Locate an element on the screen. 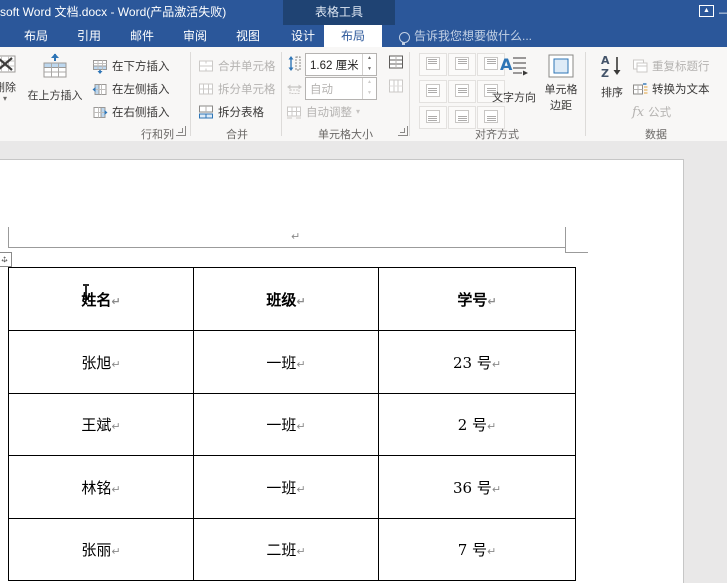 The width and height of the screenshot is (727, 583). table-cell: 林铭↵ is located at coordinates (101, 487).